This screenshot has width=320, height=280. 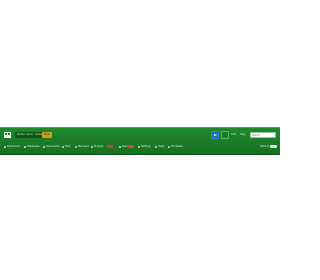 What do you see at coordinates (263, 135) in the screenshot?
I see `search-input` at bounding box center [263, 135].